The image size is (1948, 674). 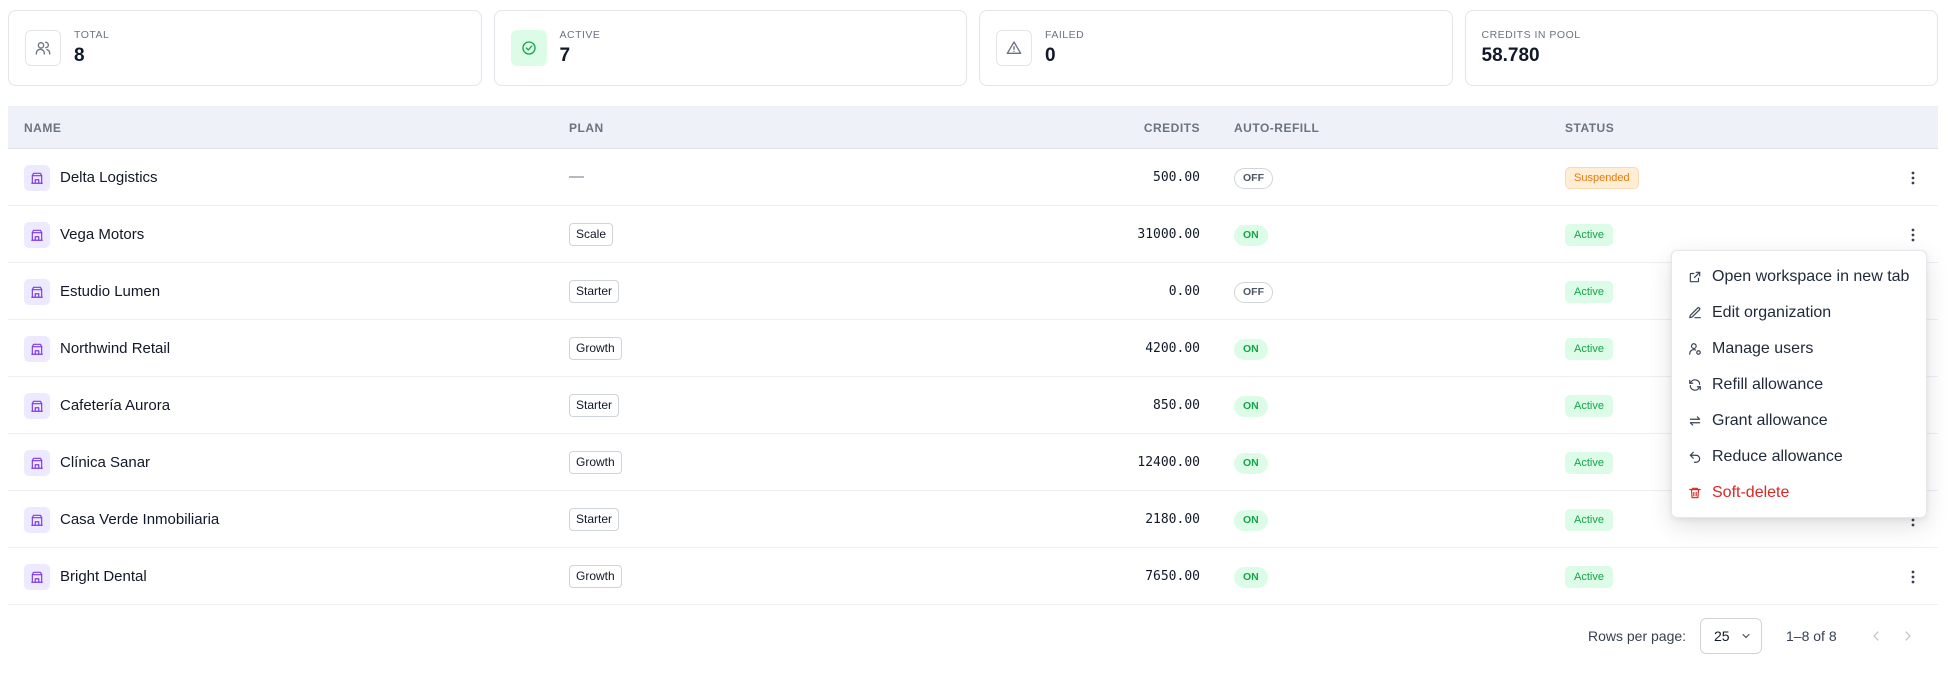 What do you see at coordinates (973, 405) in the screenshot?
I see `table-row: Cafetería Aurora Starter 850.00 ON Active` at bounding box center [973, 405].